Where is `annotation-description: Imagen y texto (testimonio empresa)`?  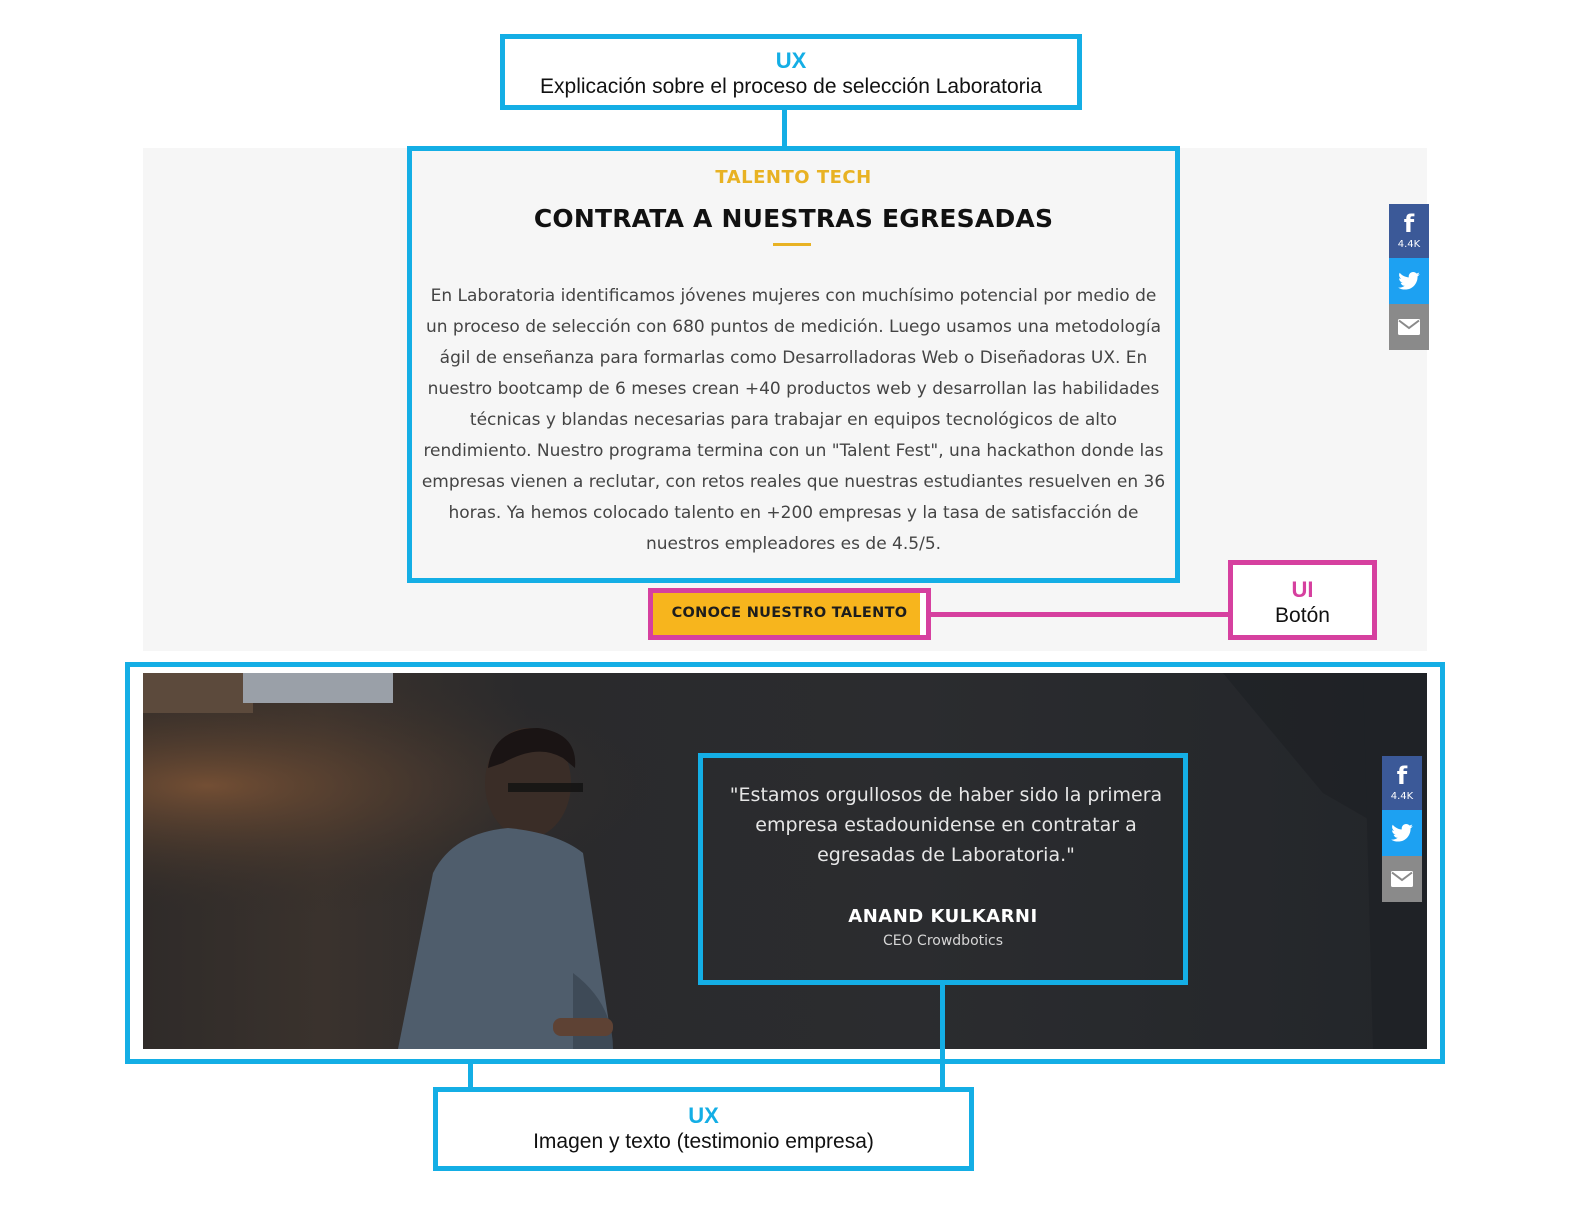
annotation-description: Imagen y texto (testimonio empresa) is located at coordinates (703, 1141).